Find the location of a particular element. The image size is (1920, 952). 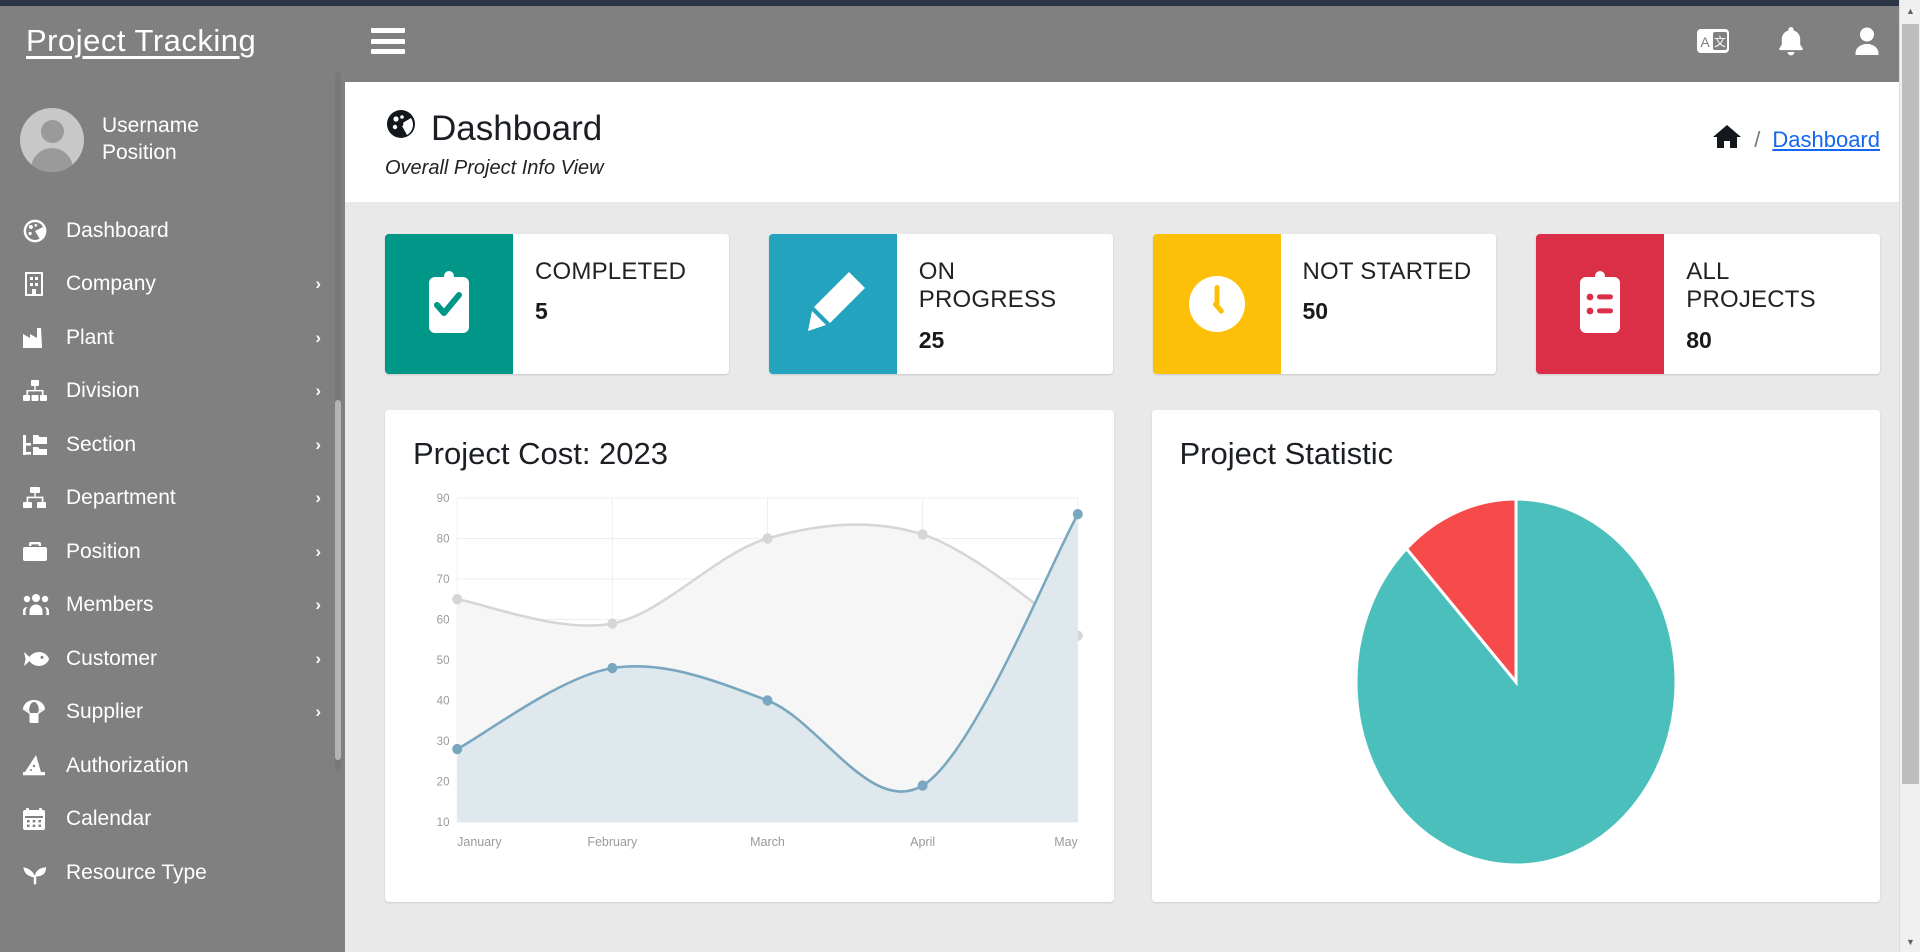

pie-chart is located at coordinates (1516, 682).